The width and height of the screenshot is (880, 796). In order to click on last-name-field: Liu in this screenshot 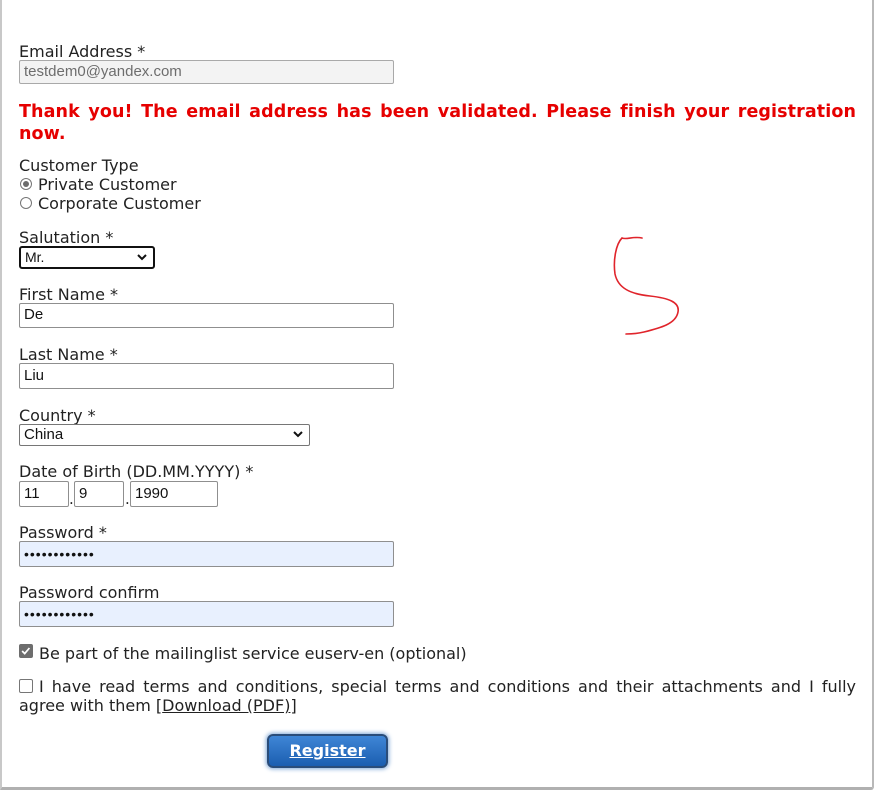, I will do `click(206, 376)`.